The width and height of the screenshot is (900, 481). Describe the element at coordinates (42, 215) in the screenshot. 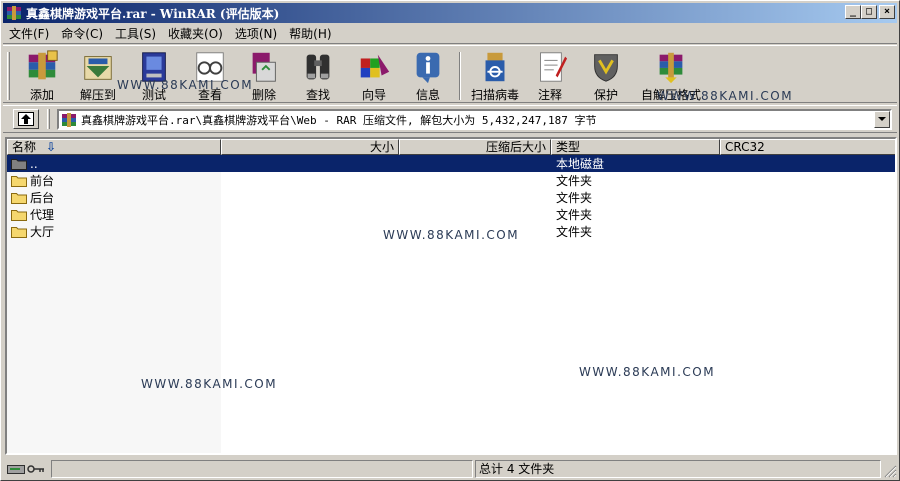

I see `item-name: 代理` at that location.